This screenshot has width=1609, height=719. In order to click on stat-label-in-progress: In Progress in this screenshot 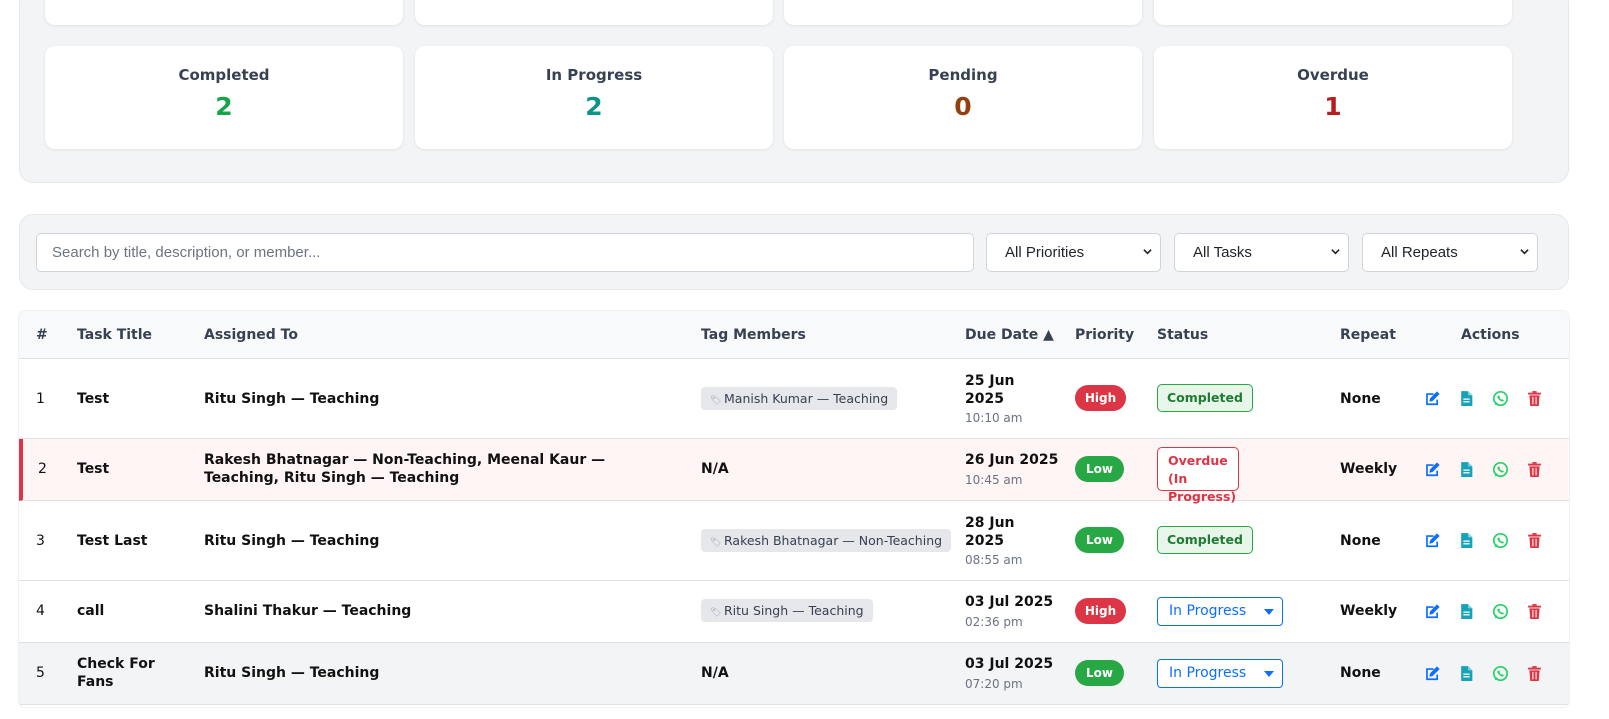, I will do `click(594, 75)`.